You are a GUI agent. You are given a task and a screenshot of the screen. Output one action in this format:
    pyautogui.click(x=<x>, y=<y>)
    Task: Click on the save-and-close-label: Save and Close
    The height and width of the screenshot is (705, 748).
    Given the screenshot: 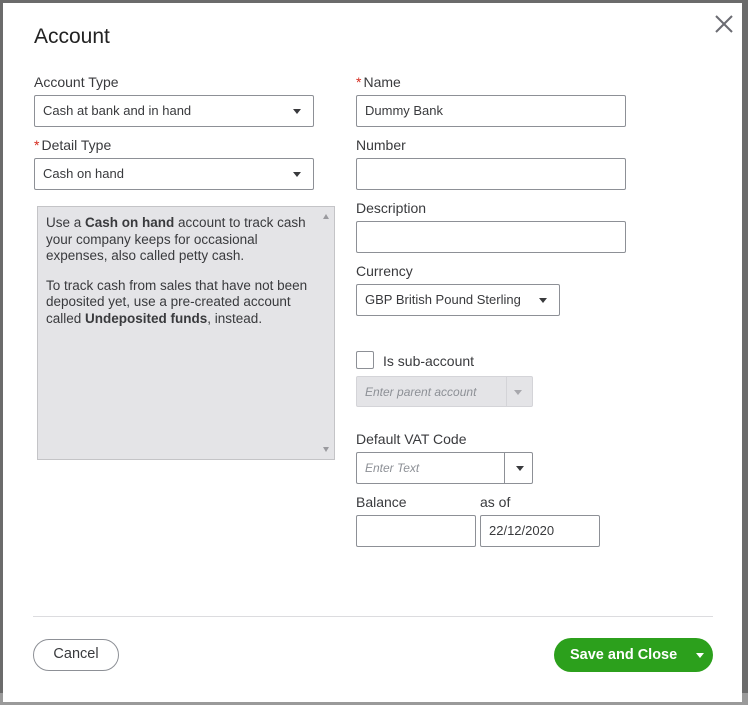 What is the action you would take?
    pyautogui.click(x=624, y=655)
    